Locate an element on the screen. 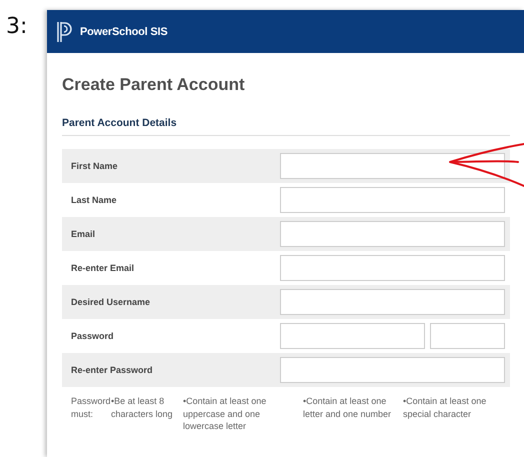 This screenshot has height=457, width=524. field-label: Re-enter Email is located at coordinates (103, 268).